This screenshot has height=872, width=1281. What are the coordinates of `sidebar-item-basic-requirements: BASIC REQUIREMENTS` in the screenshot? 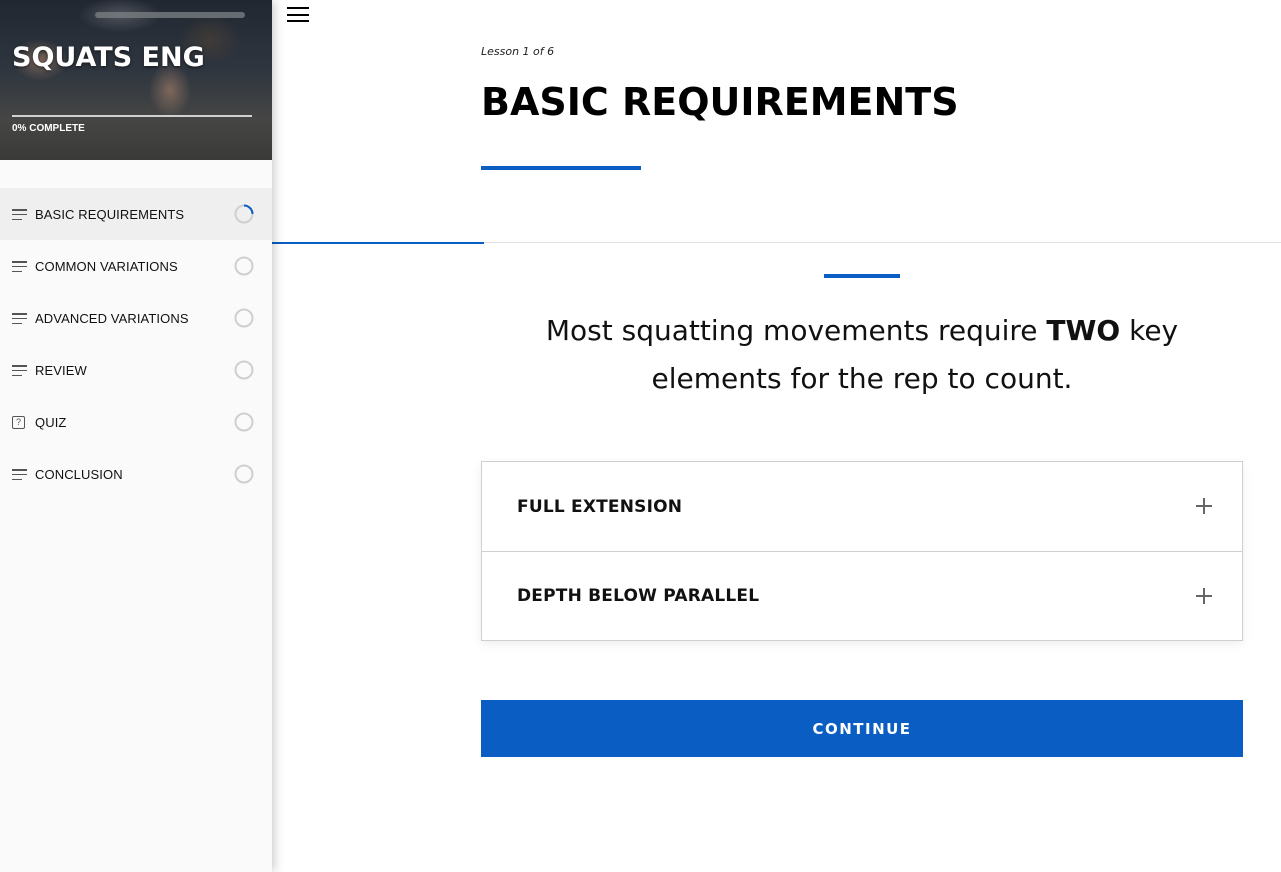 It's located at (136, 214).